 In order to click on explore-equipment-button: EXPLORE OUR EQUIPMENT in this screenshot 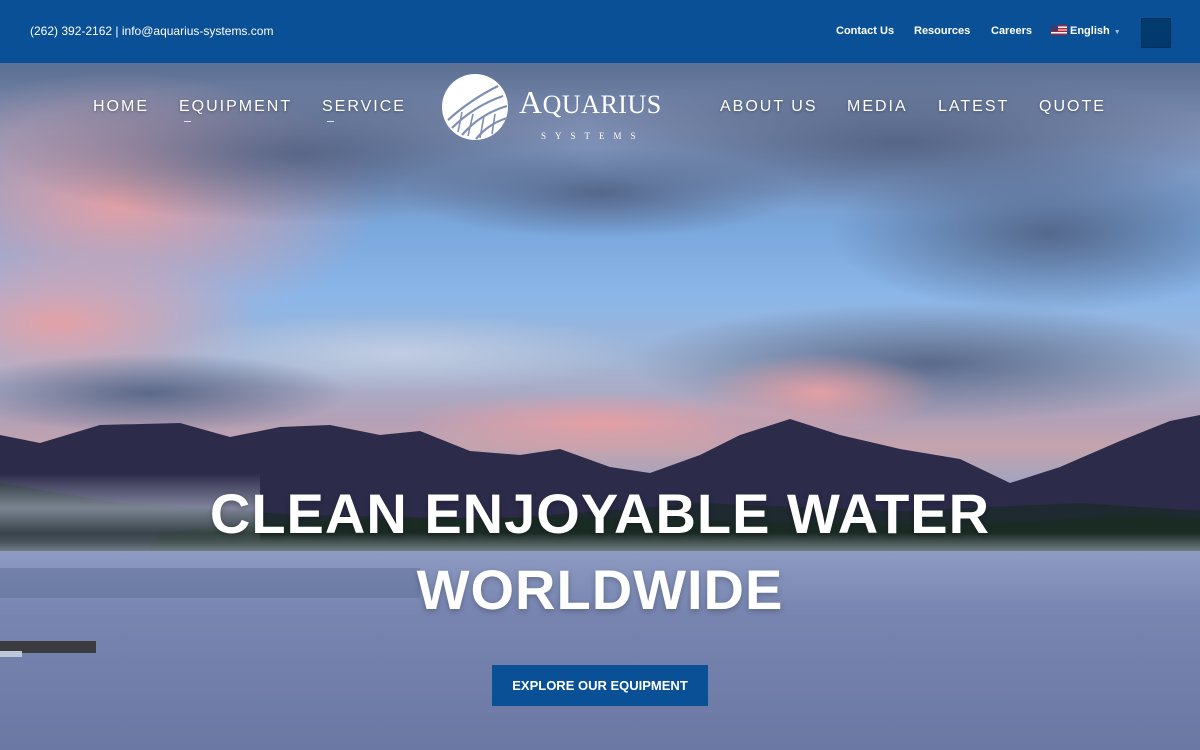, I will do `click(600, 685)`.